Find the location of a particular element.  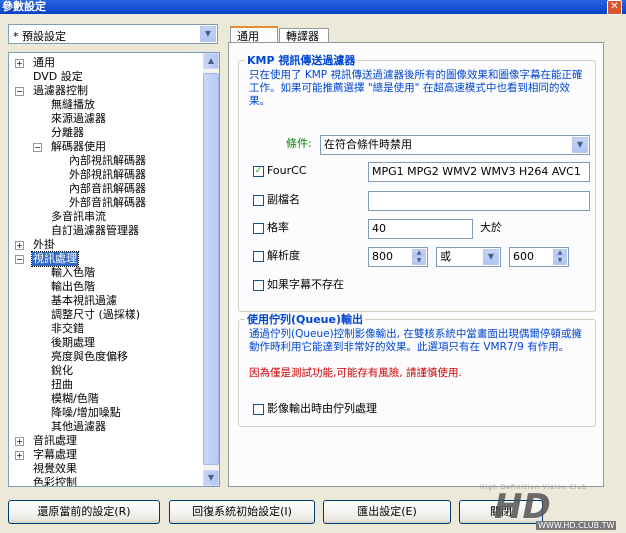

tree-item-label: 外掛 is located at coordinates (44, 244).